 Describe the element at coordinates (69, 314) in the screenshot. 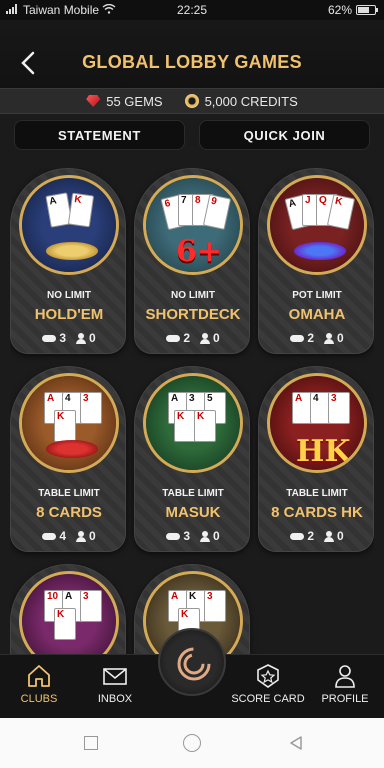

I see `game-name: HOLD'EM` at that location.